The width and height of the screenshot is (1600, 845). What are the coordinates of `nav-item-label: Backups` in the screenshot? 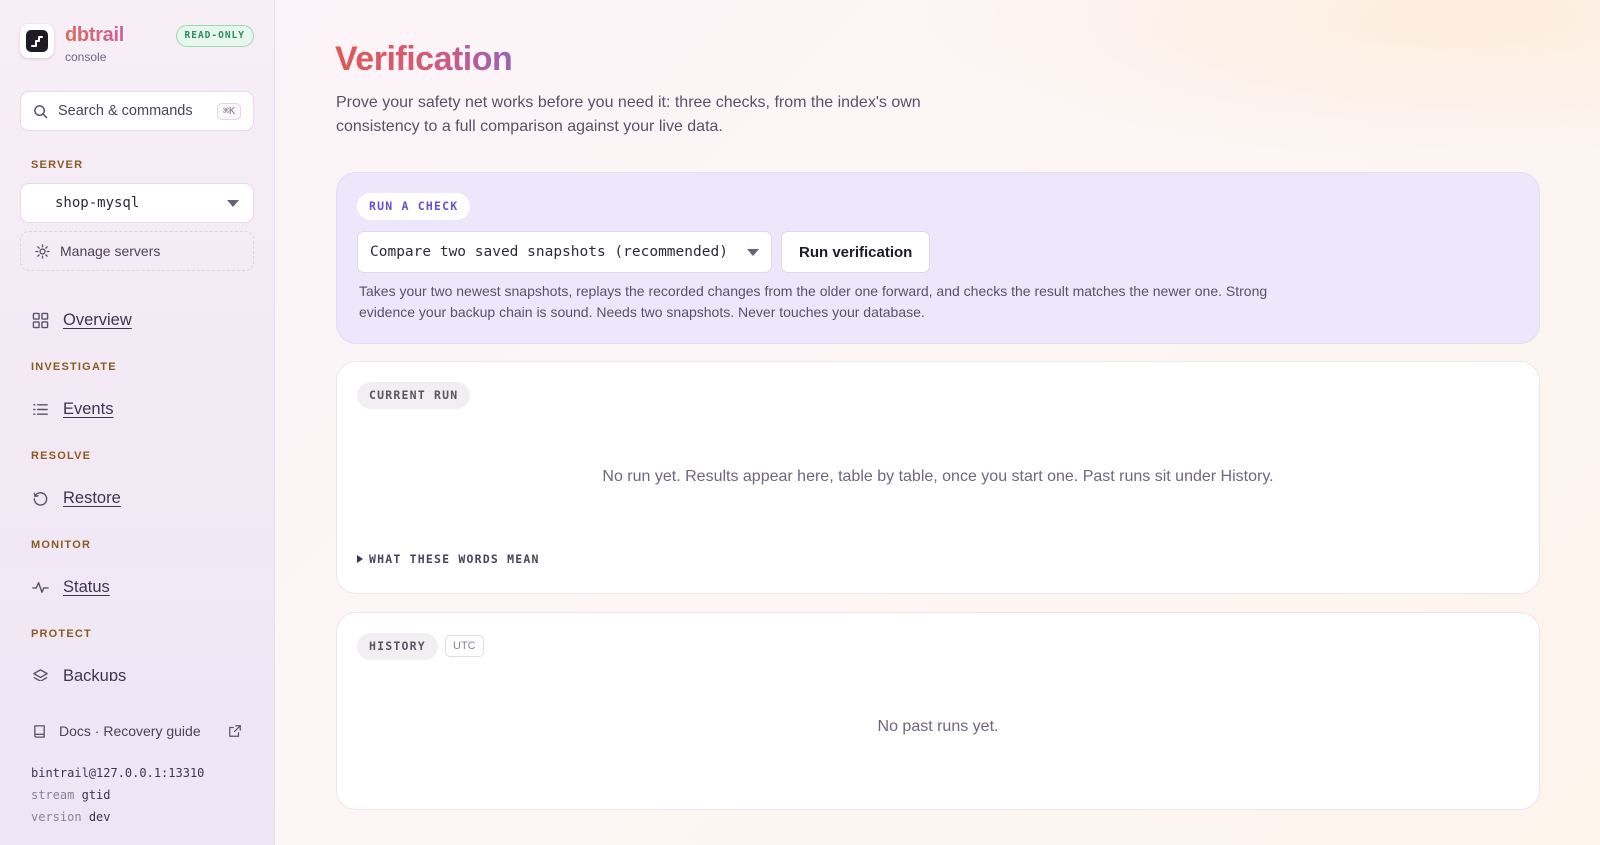 It's located at (95, 674).